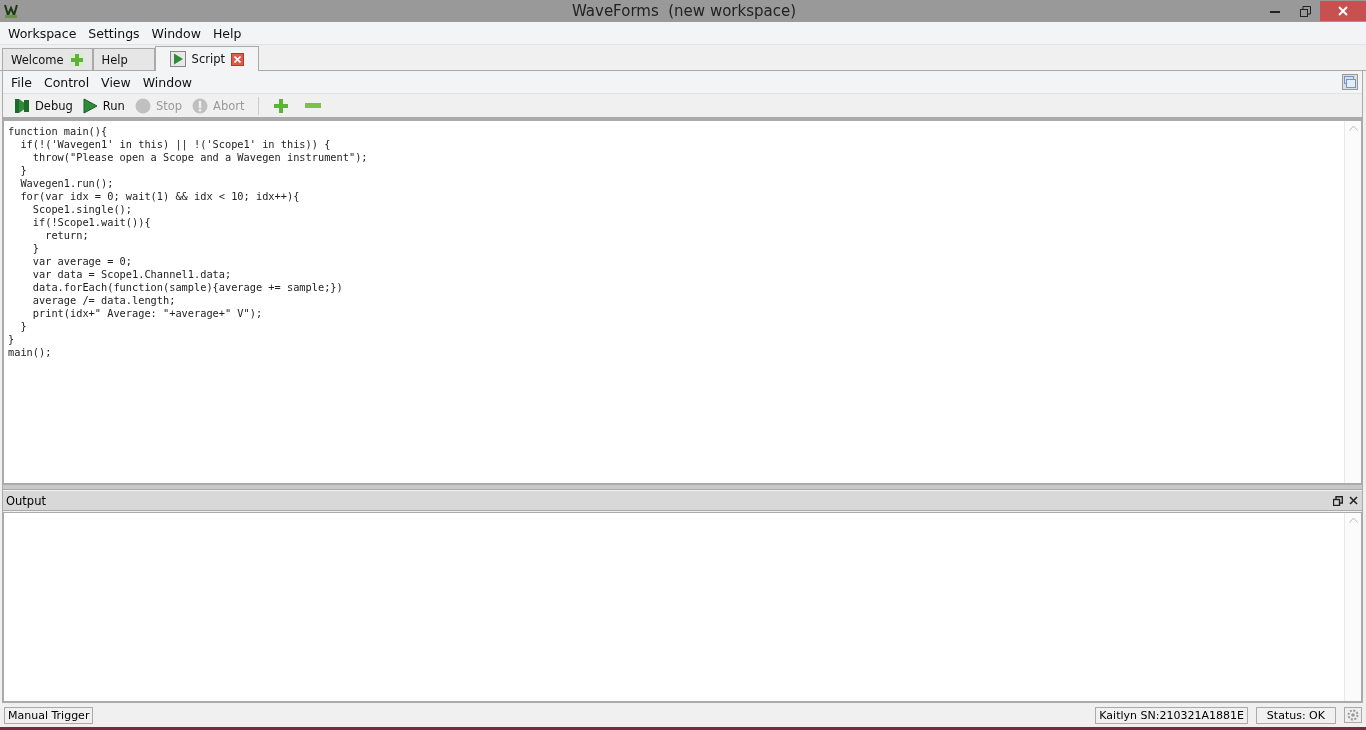 The image size is (1366, 730). Describe the element at coordinates (11, 11) in the screenshot. I see `app-logo-icon` at that location.